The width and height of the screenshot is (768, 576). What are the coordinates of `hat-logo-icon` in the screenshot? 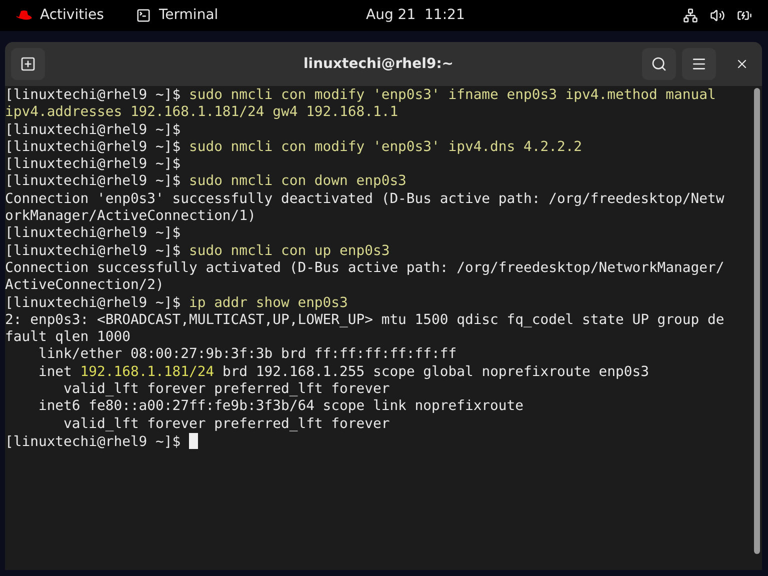 It's located at (24, 16).